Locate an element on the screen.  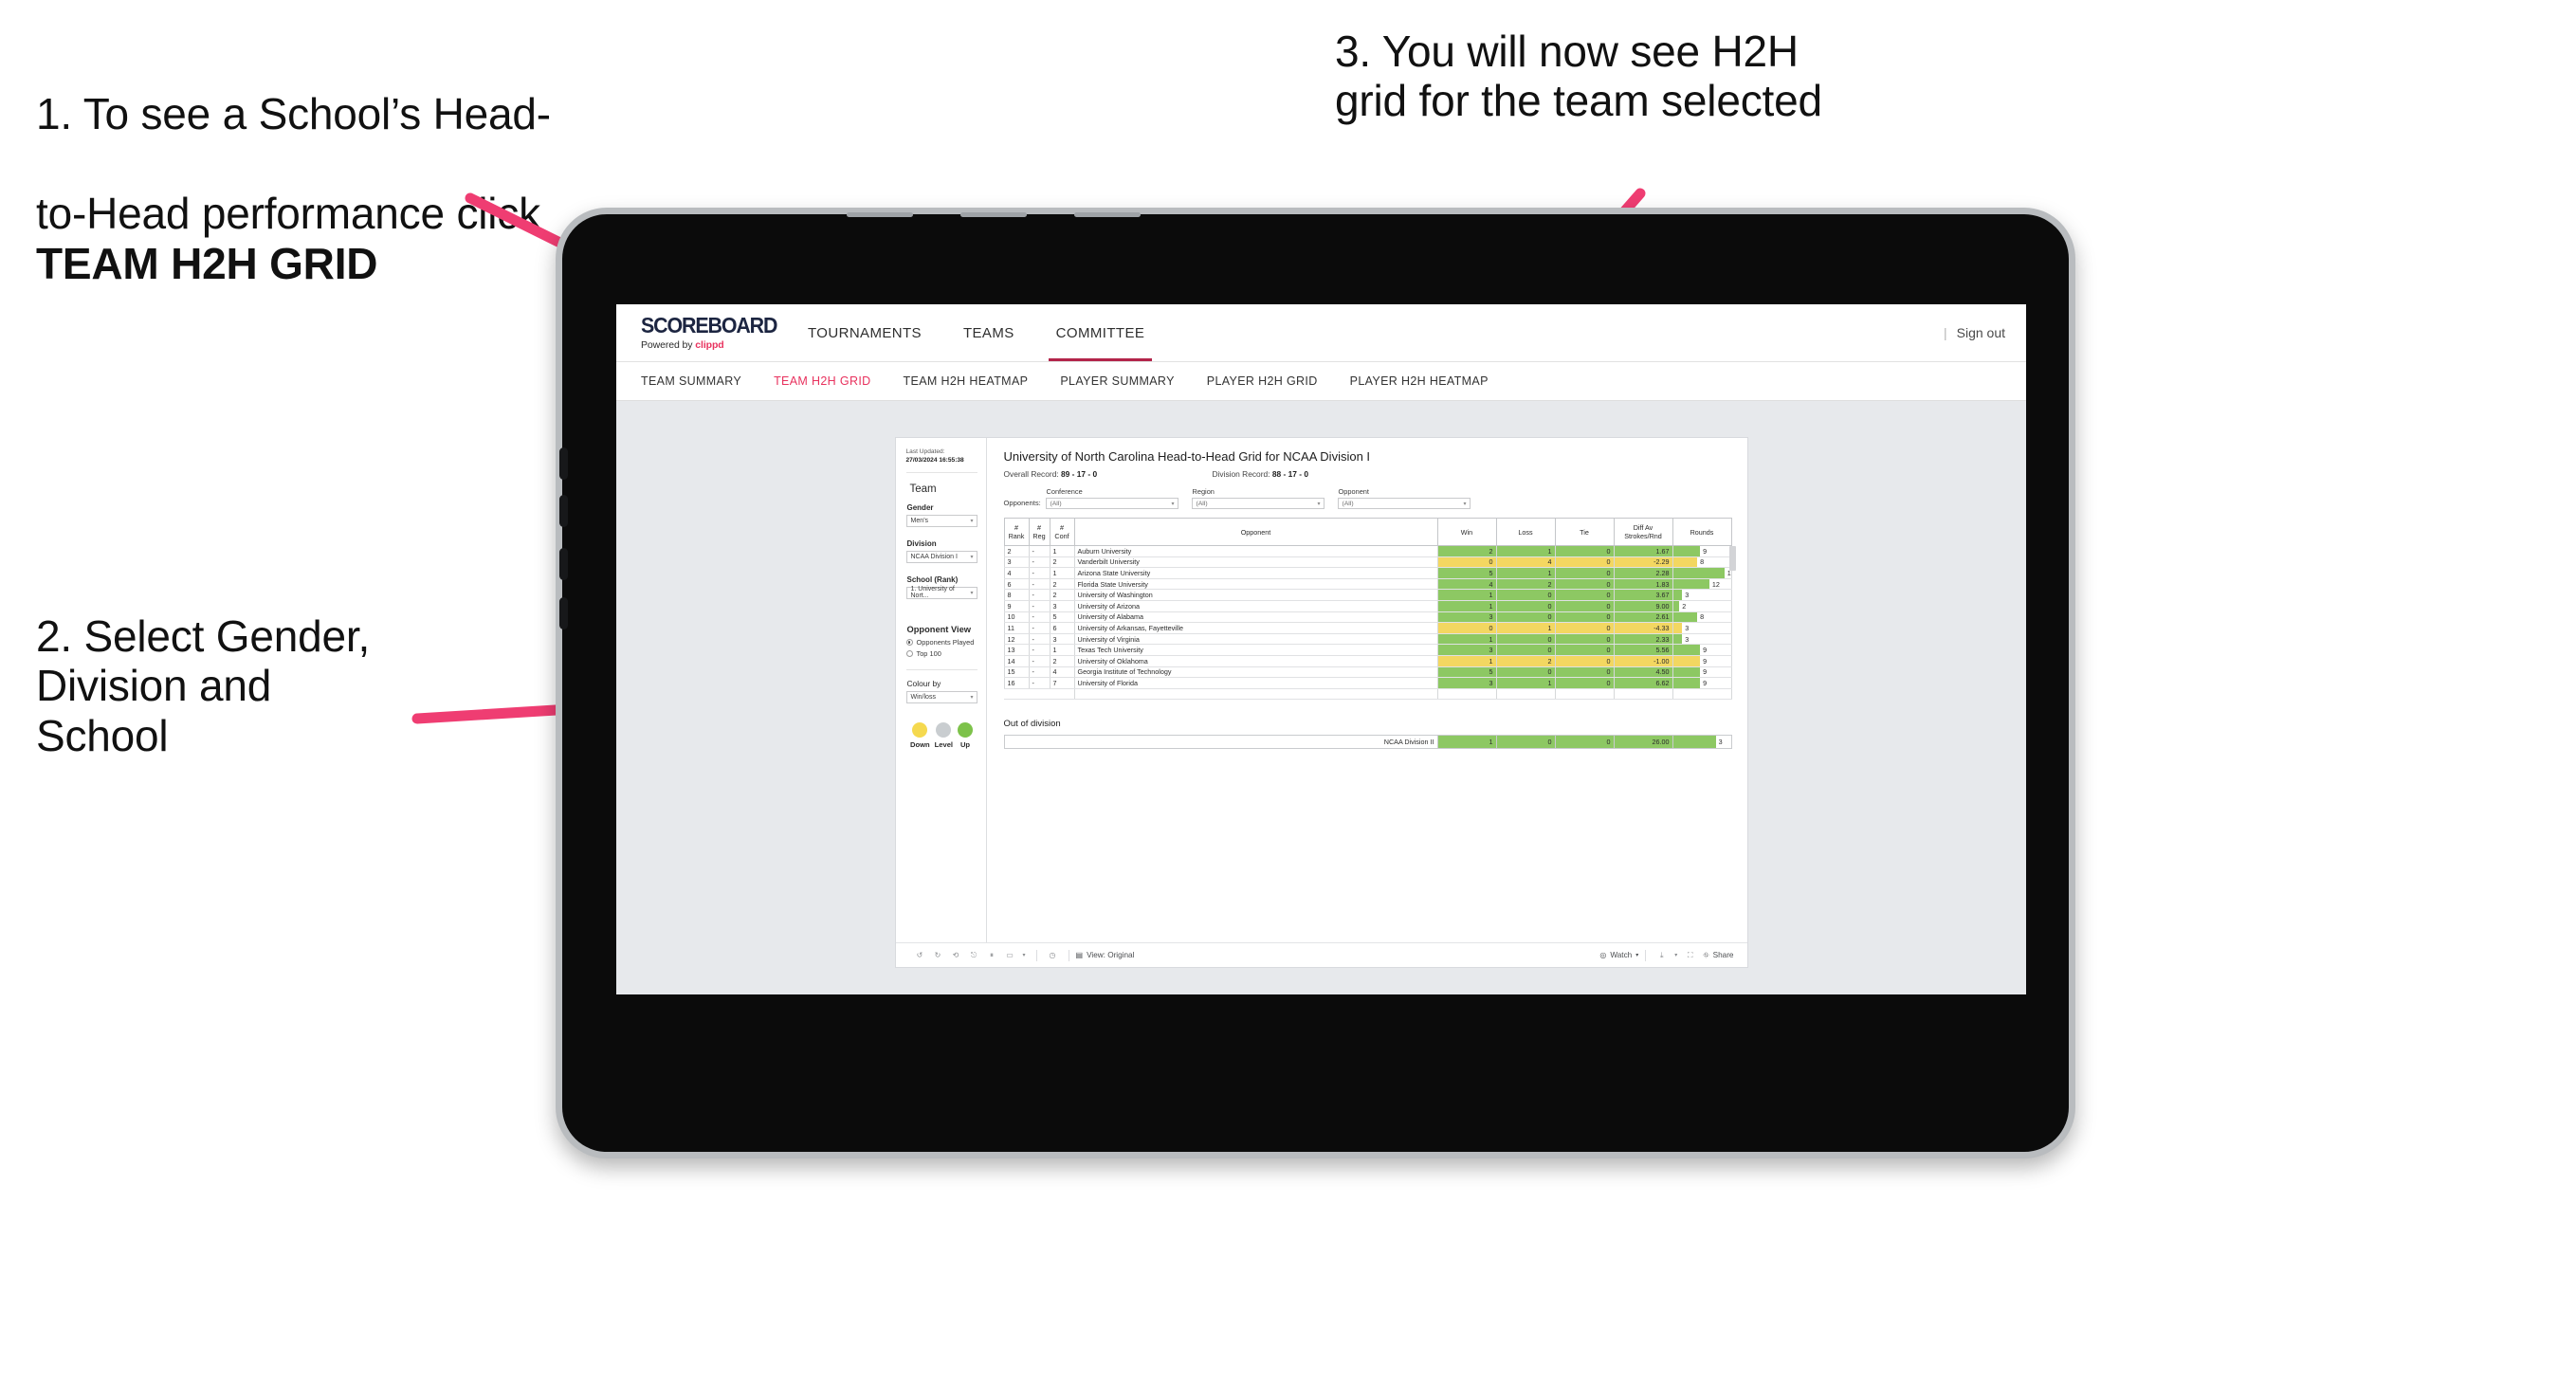
sign-out-link: Sign out is located at coordinates (1981, 332).